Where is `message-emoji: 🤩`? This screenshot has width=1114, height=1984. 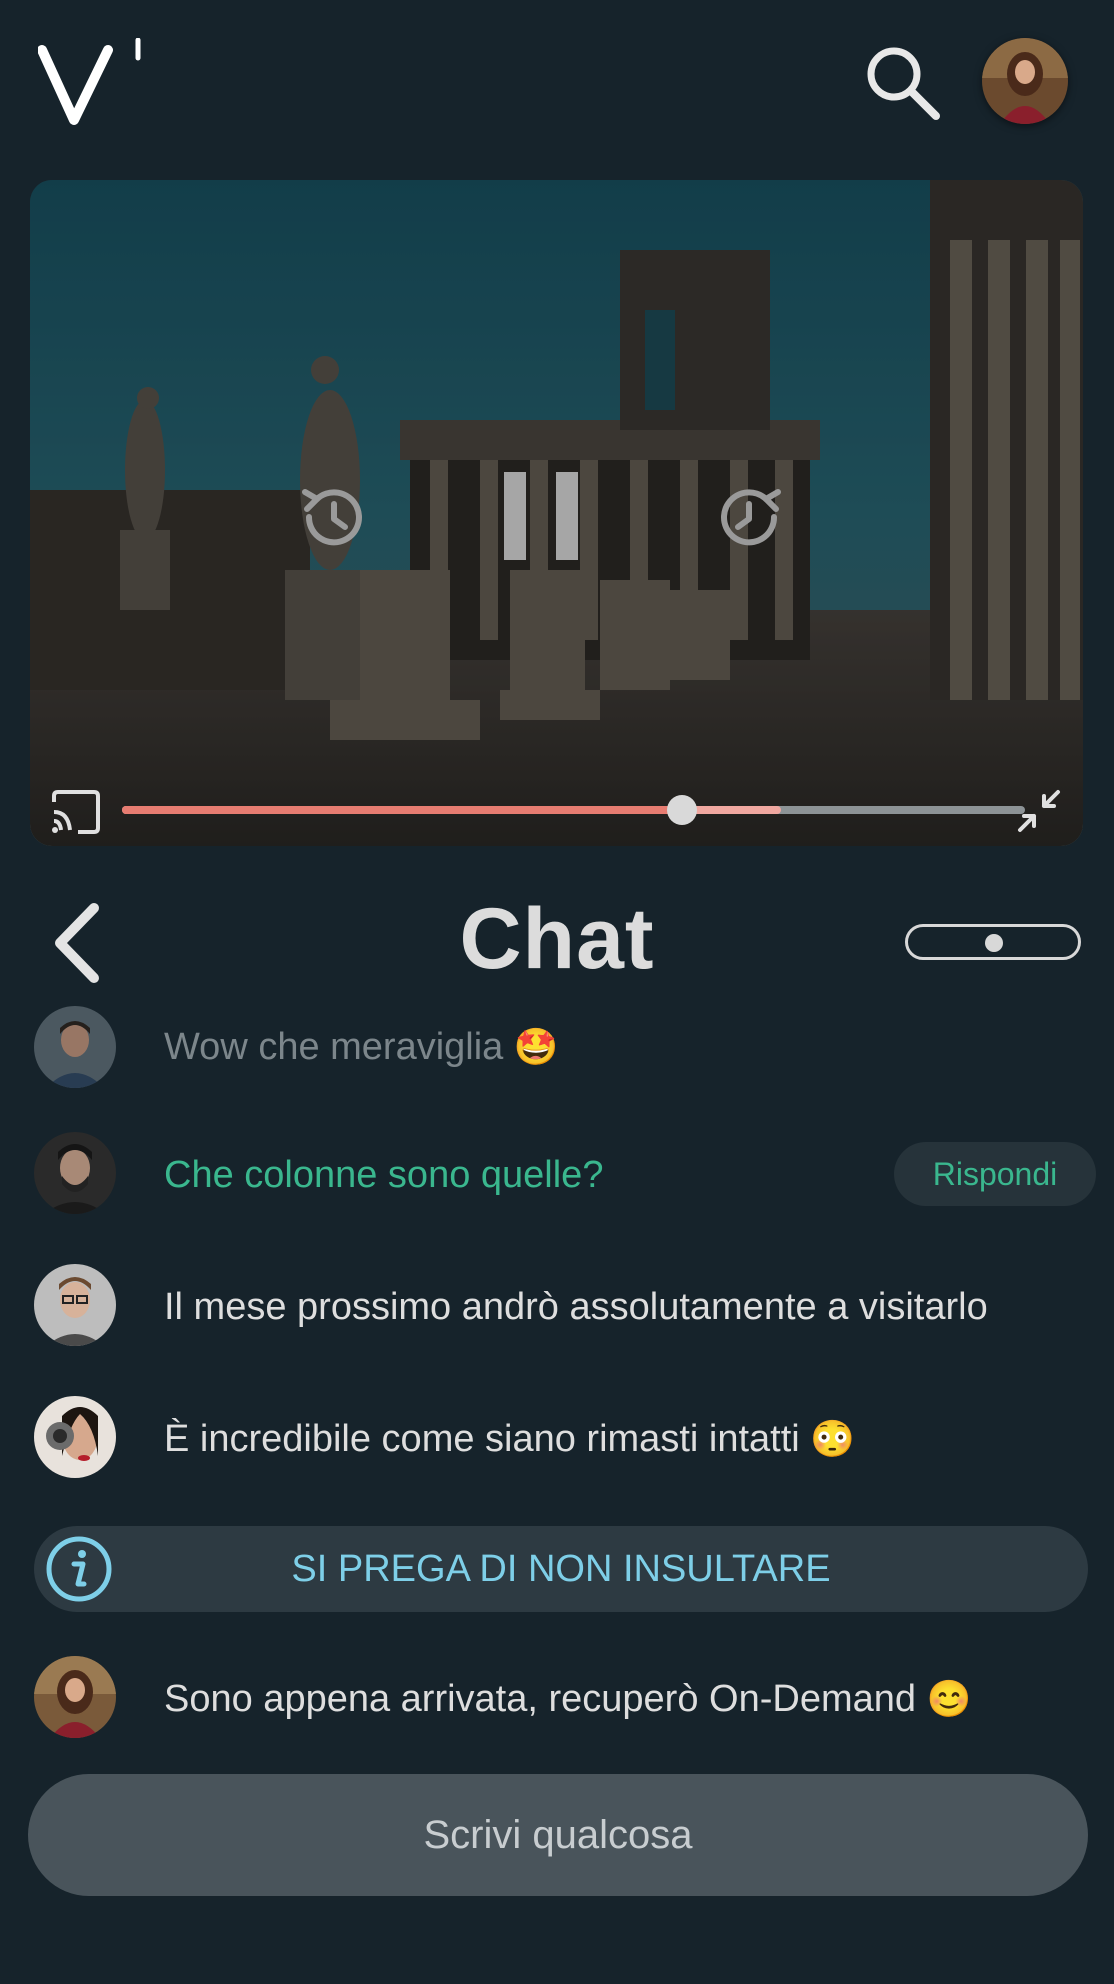
message-emoji: 🤩 is located at coordinates (536, 1046).